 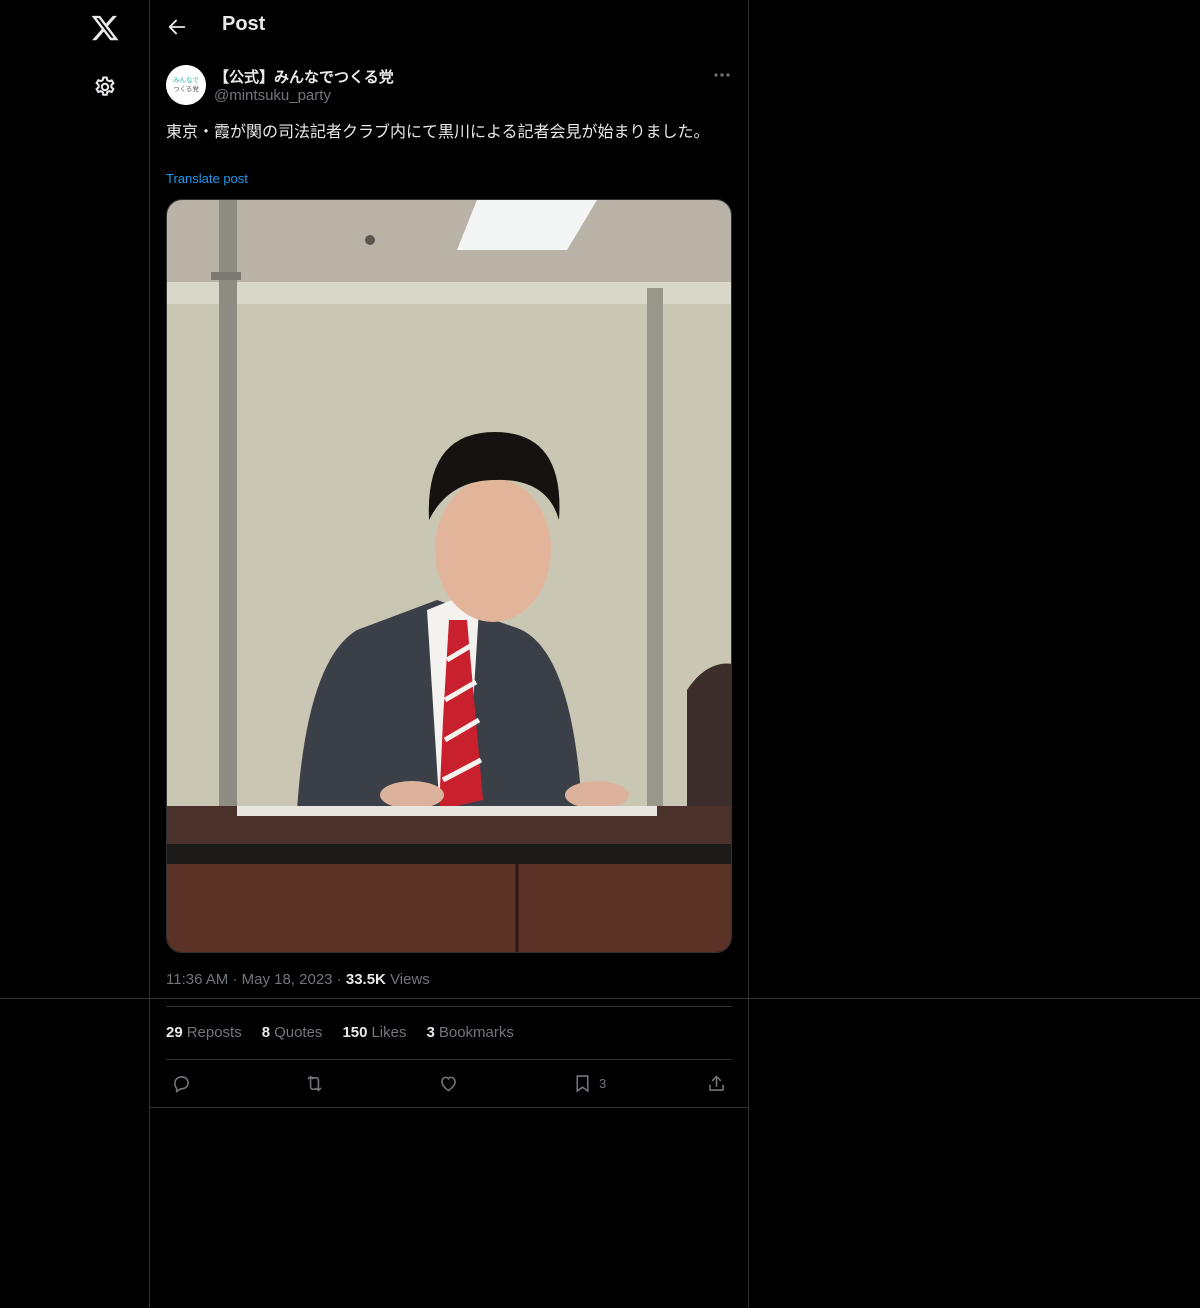 What do you see at coordinates (304, 76) in the screenshot?
I see `display-name: 【公式】みんなでつくる党` at bounding box center [304, 76].